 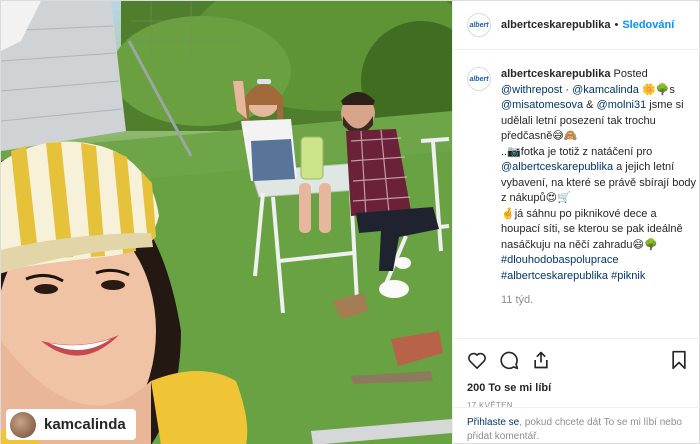 What do you see at coordinates (541, 360) in the screenshot?
I see `share-icon` at bounding box center [541, 360].